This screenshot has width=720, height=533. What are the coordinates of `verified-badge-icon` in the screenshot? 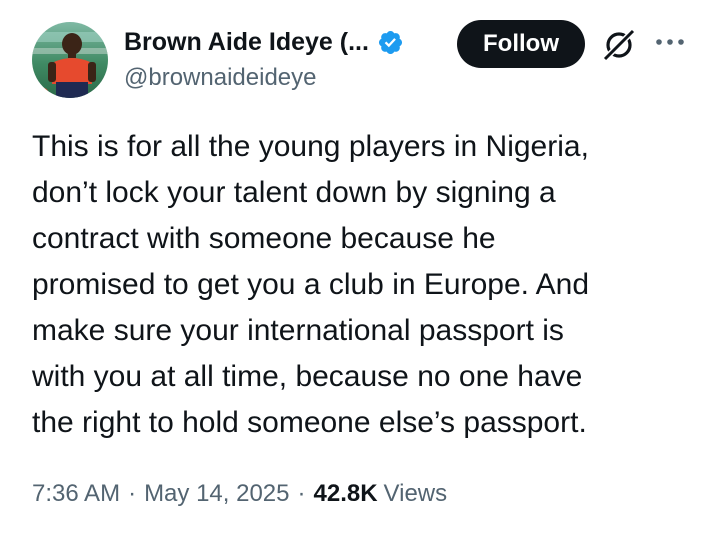 It's located at (390, 42).